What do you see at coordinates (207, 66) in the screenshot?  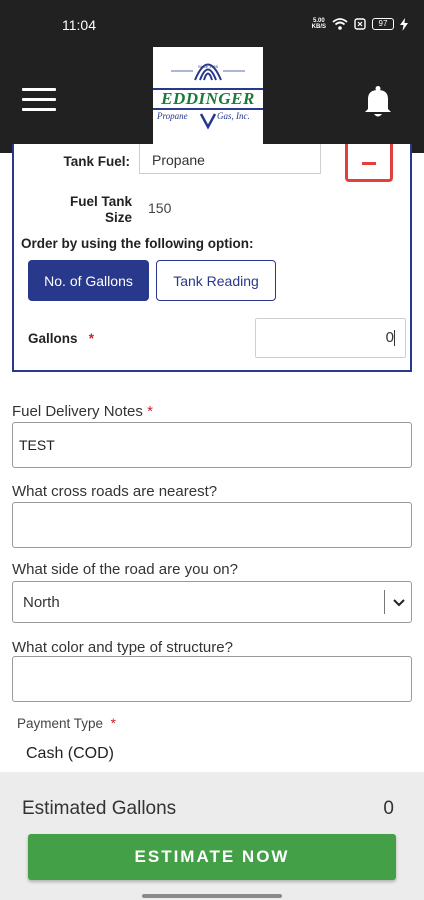 I see `logo-since: Since 1955` at bounding box center [207, 66].